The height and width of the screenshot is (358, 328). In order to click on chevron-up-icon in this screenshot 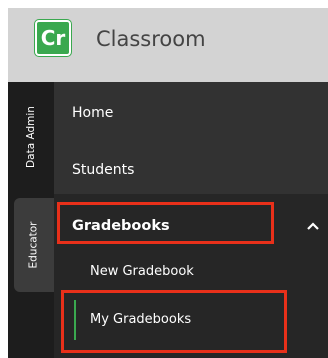, I will do `click(313, 225)`.